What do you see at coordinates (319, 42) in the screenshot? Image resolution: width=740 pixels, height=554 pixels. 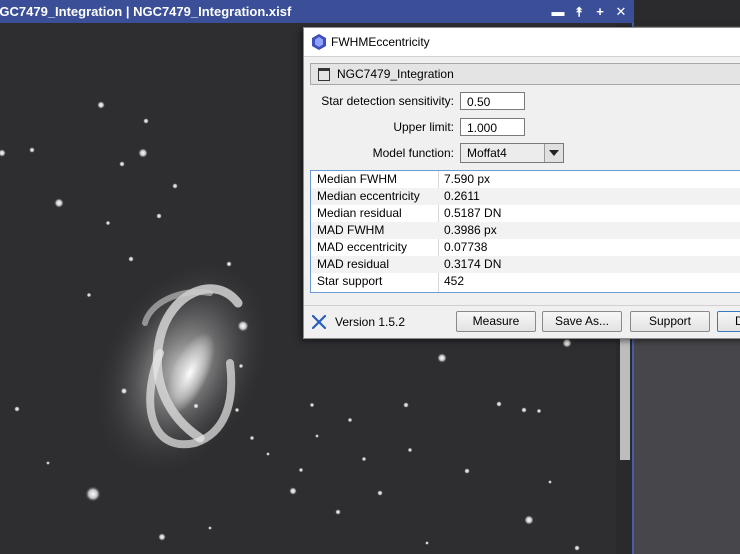 I see `pixinsight-script-icon` at bounding box center [319, 42].